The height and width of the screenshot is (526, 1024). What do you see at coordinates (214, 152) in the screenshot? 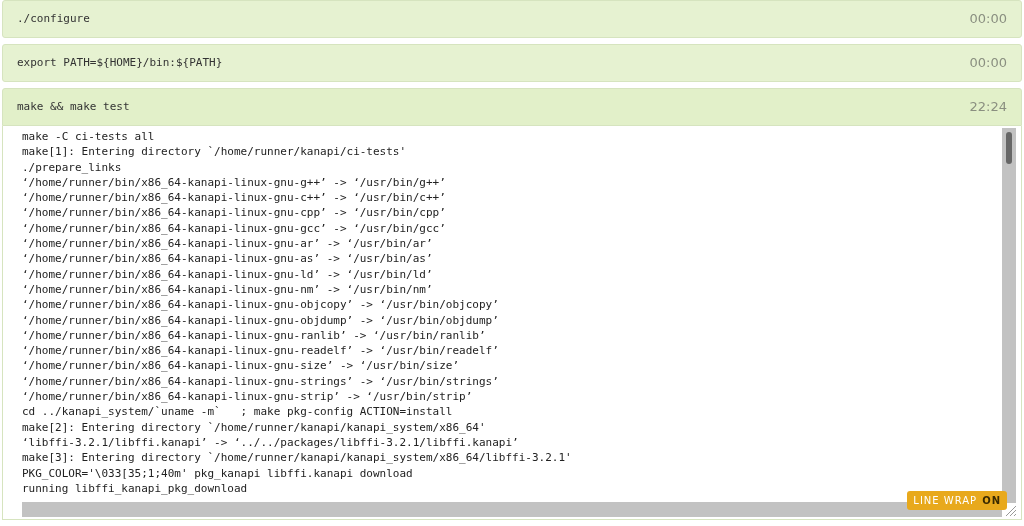
I see `log-line: make[1]: Entering directory `/home/runner/kanapi/ci-tests'` at bounding box center [214, 152].